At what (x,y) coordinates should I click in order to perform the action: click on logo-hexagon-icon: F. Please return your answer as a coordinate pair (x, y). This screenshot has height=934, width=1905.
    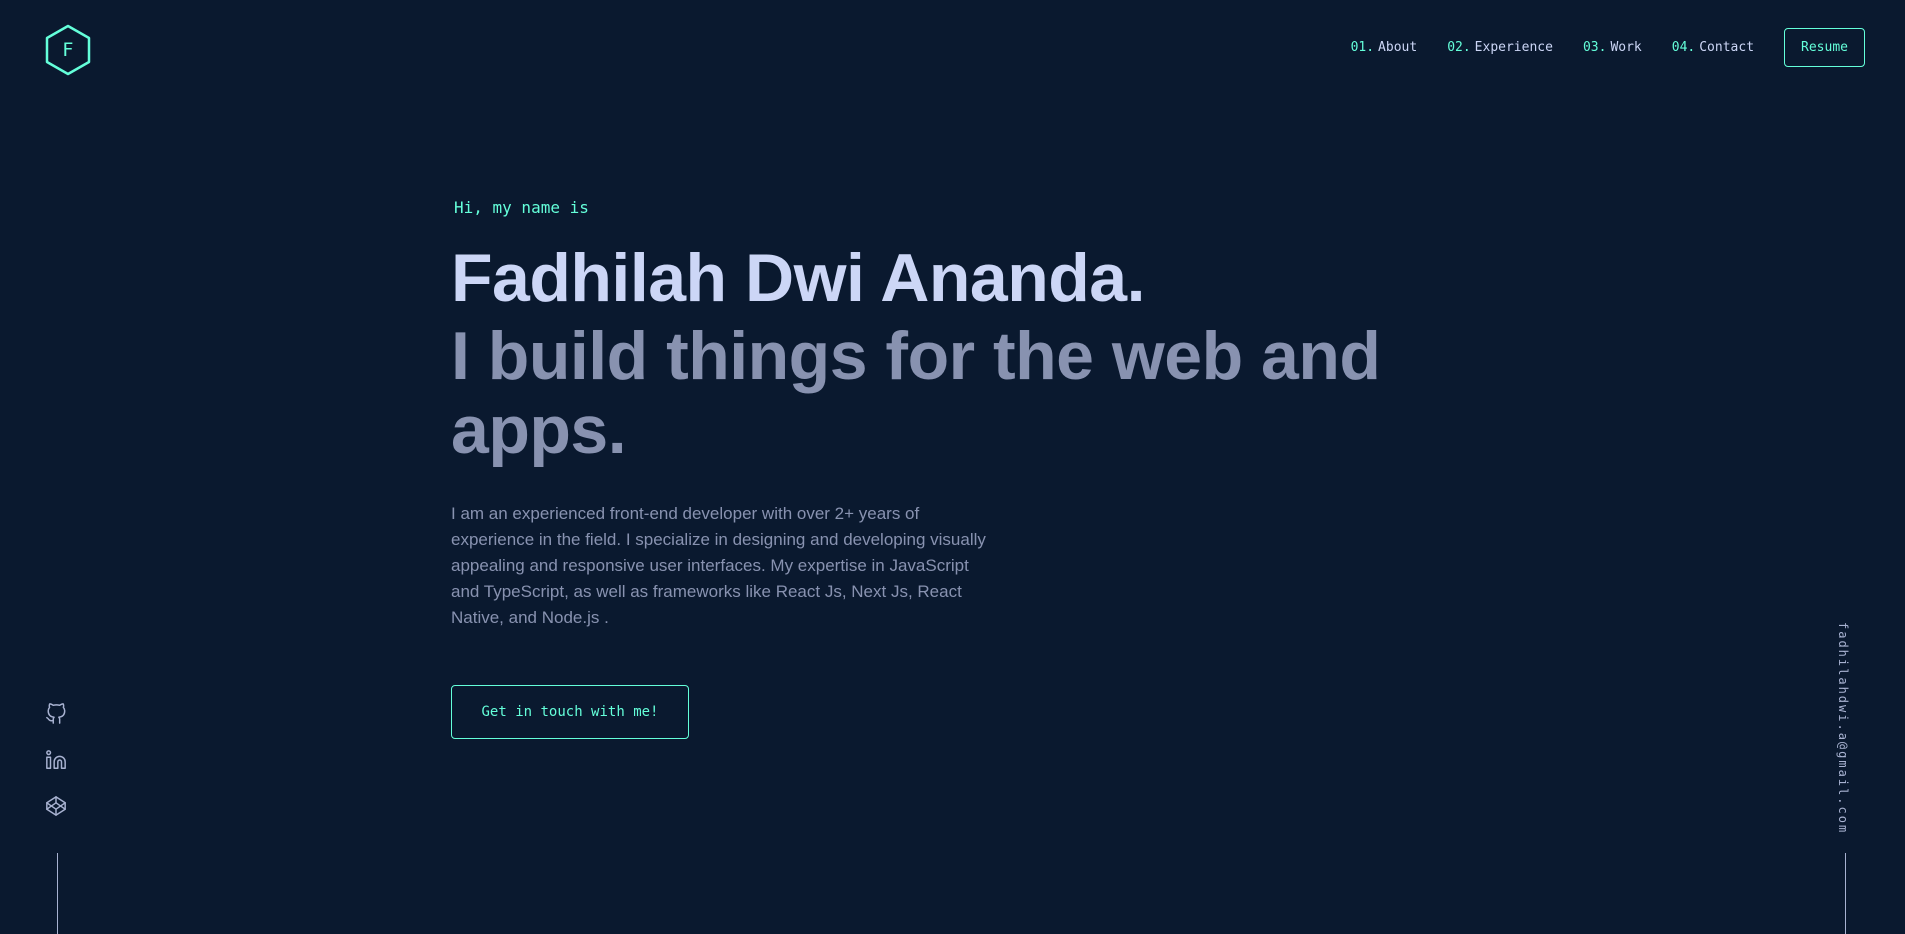
    Looking at the image, I should click on (68, 50).